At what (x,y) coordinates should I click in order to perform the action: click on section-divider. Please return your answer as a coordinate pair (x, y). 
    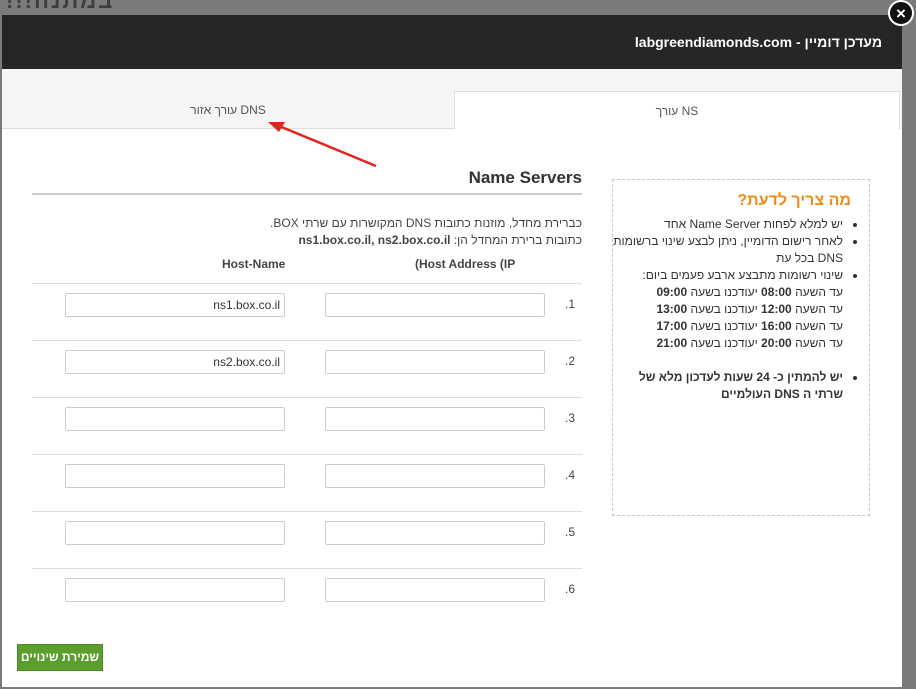
    Looking at the image, I should click on (307, 194).